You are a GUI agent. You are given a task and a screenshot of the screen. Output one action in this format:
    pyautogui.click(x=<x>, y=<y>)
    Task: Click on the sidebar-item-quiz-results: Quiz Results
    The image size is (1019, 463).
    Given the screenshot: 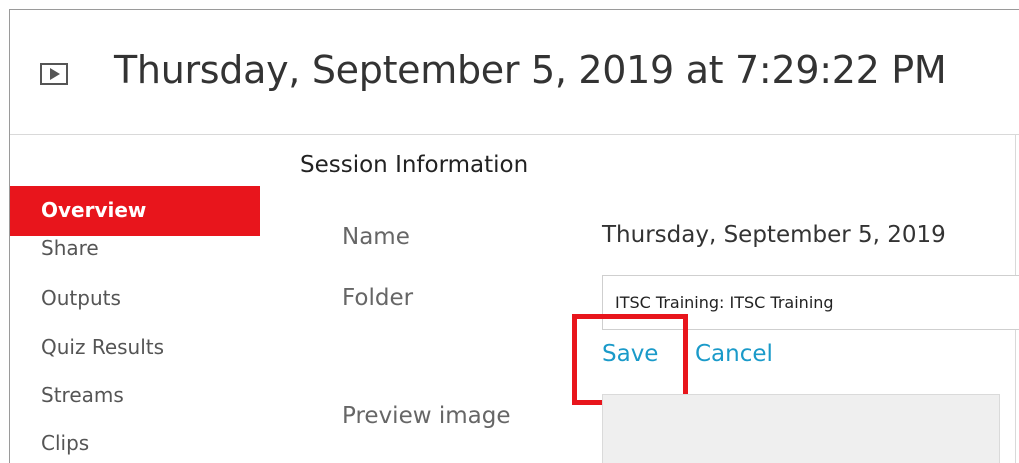 What is the action you would take?
    pyautogui.click(x=135, y=356)
    